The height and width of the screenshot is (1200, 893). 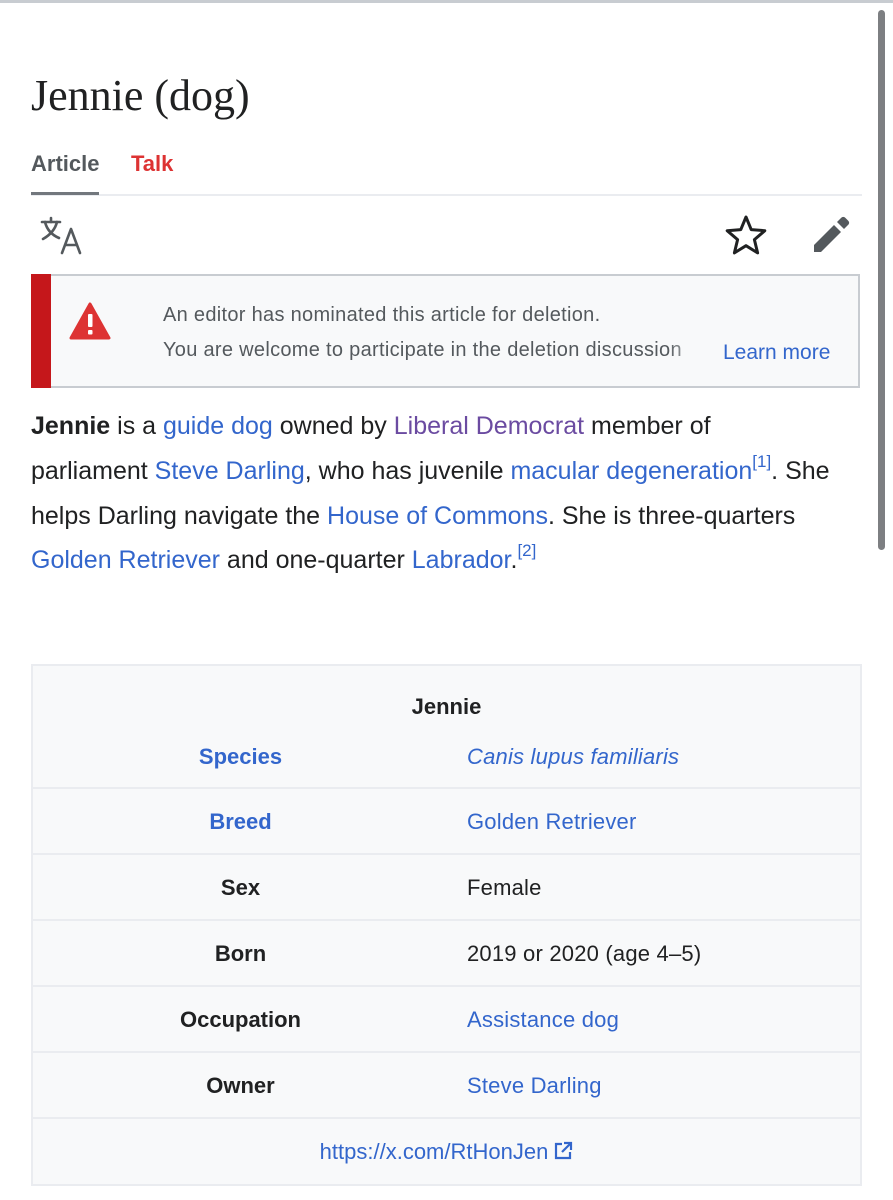 I want to click on steve-darling-link: Steve Darling, so click(x=230, y=471).